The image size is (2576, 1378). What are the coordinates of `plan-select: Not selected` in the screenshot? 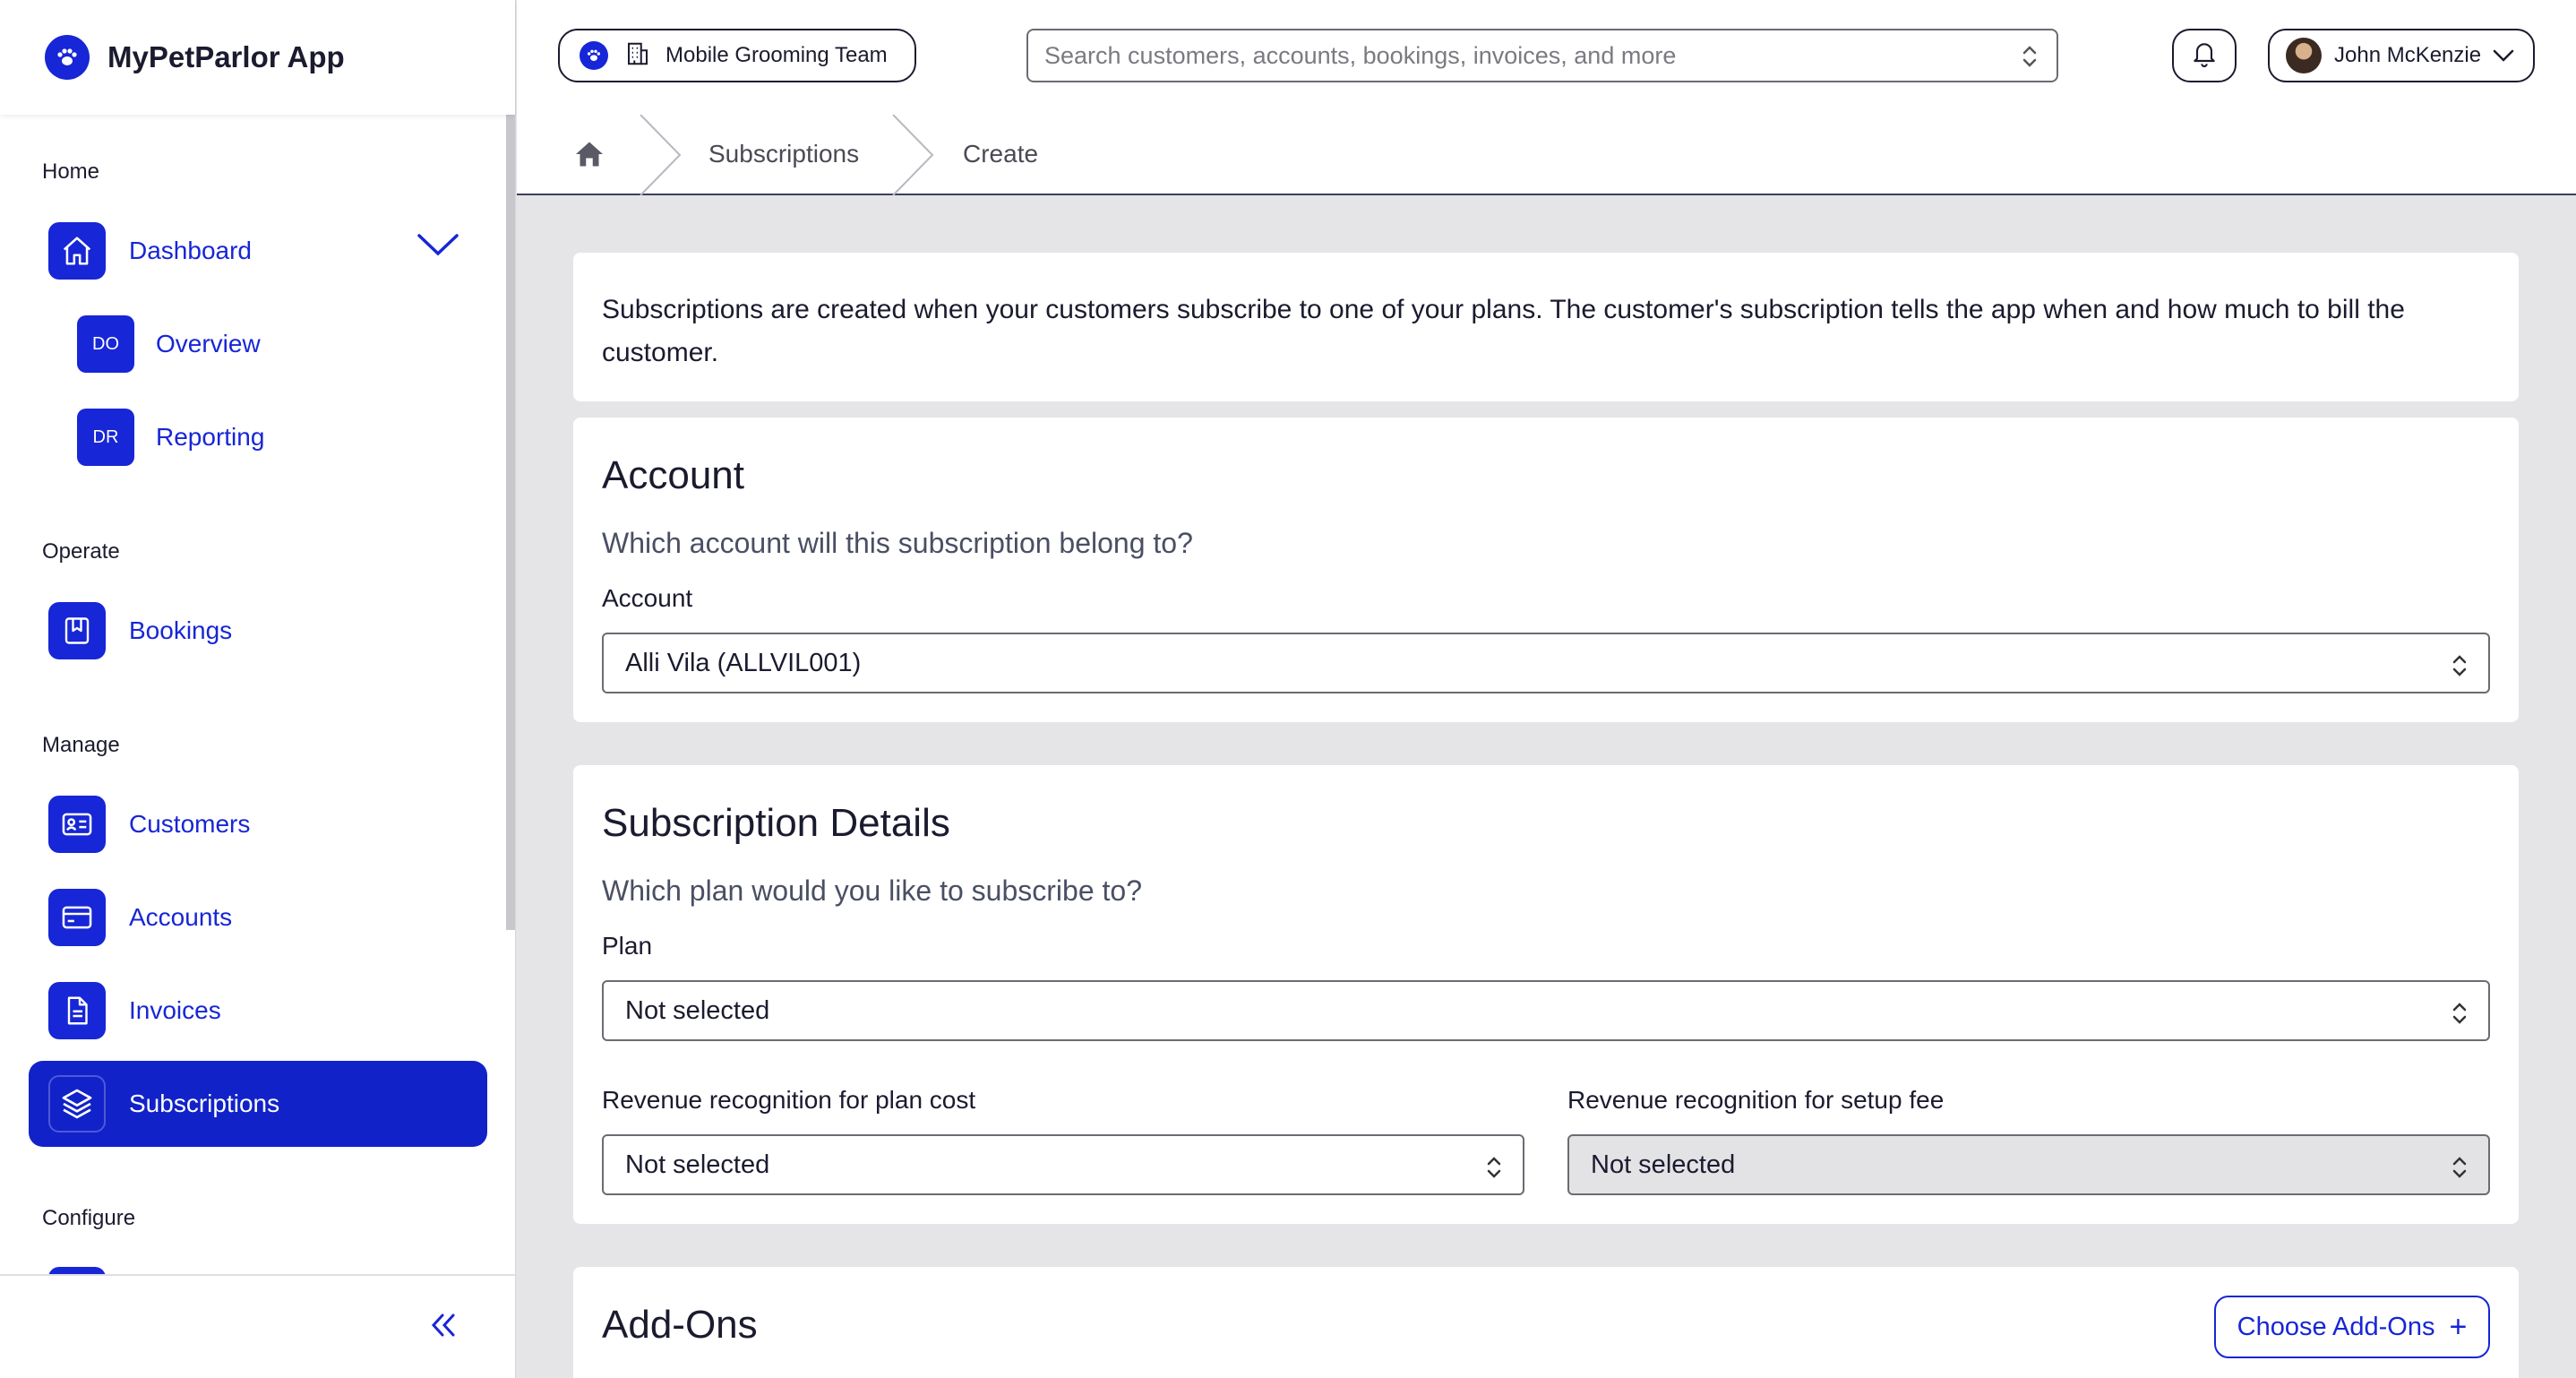 It's located at (1546, 1010).